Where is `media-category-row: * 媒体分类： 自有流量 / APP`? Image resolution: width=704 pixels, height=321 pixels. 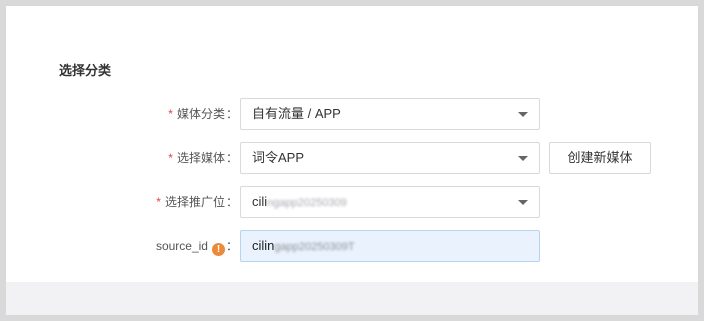
media-category-row: * 媒体分类： 自有流量 / APP is located at coordinates (352, 114).